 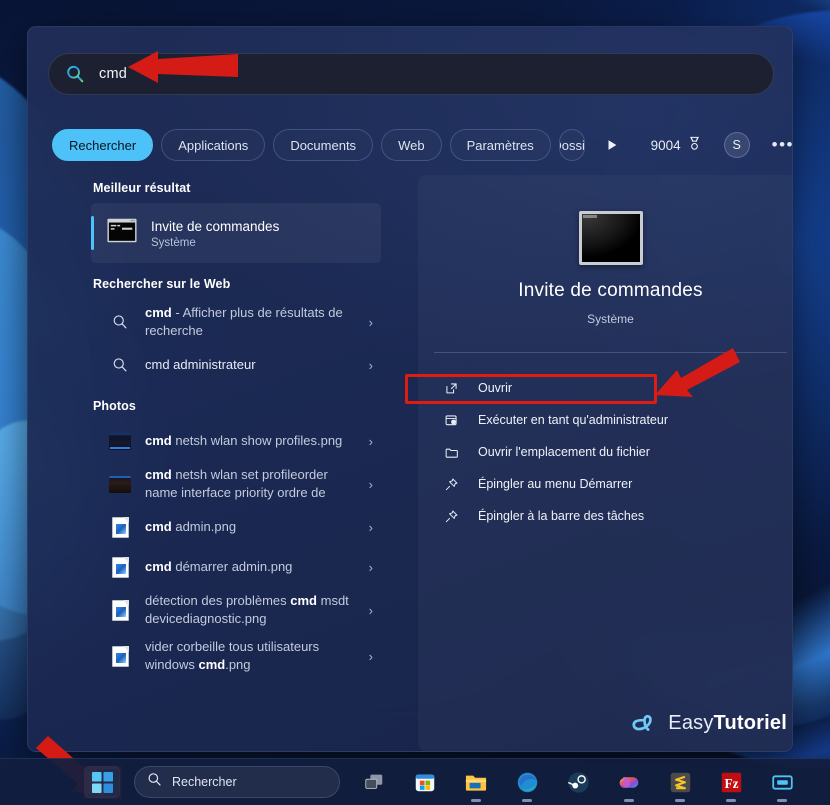 I want to click on avatar: S, so click(x=736, y=145).